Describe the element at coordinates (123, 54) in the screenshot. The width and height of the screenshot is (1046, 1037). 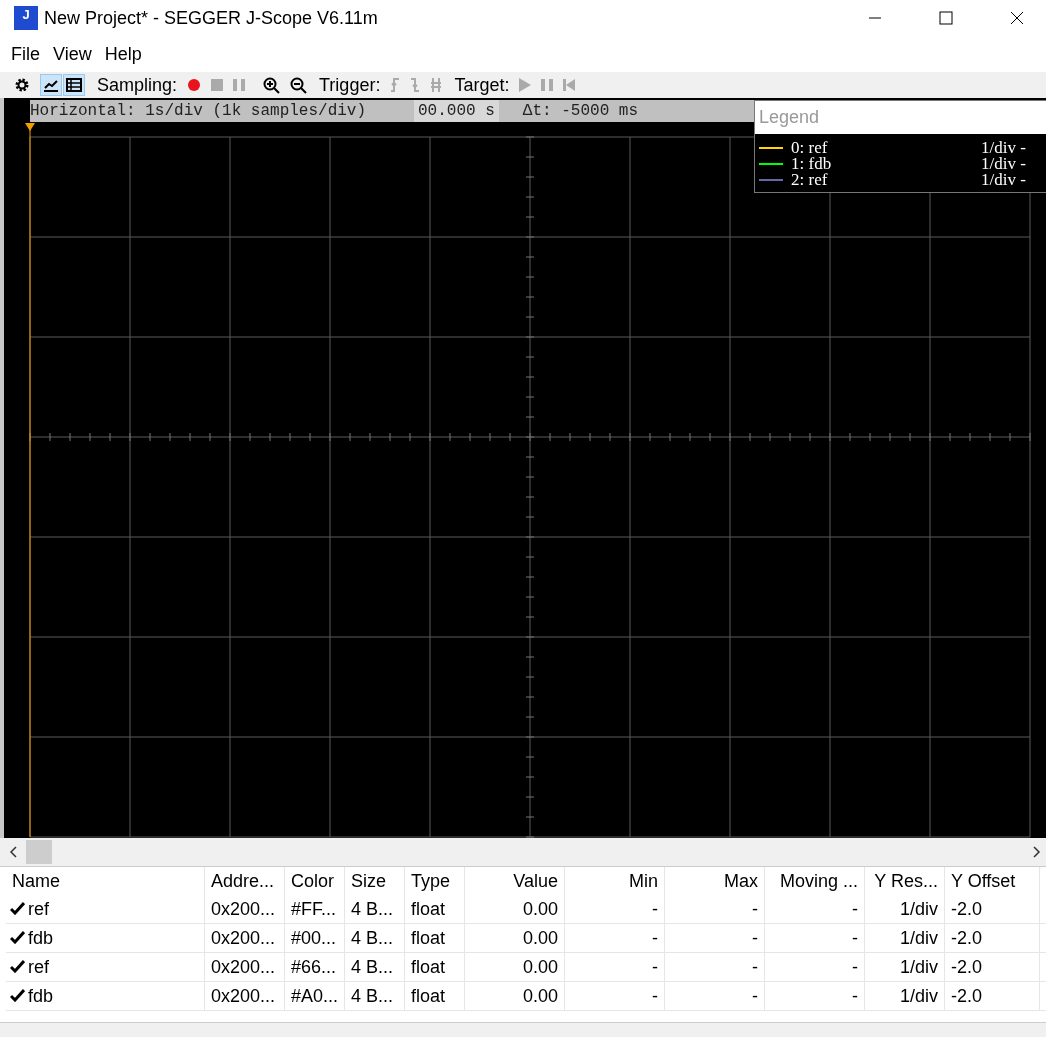
I see `menu-item: Help` at that location.